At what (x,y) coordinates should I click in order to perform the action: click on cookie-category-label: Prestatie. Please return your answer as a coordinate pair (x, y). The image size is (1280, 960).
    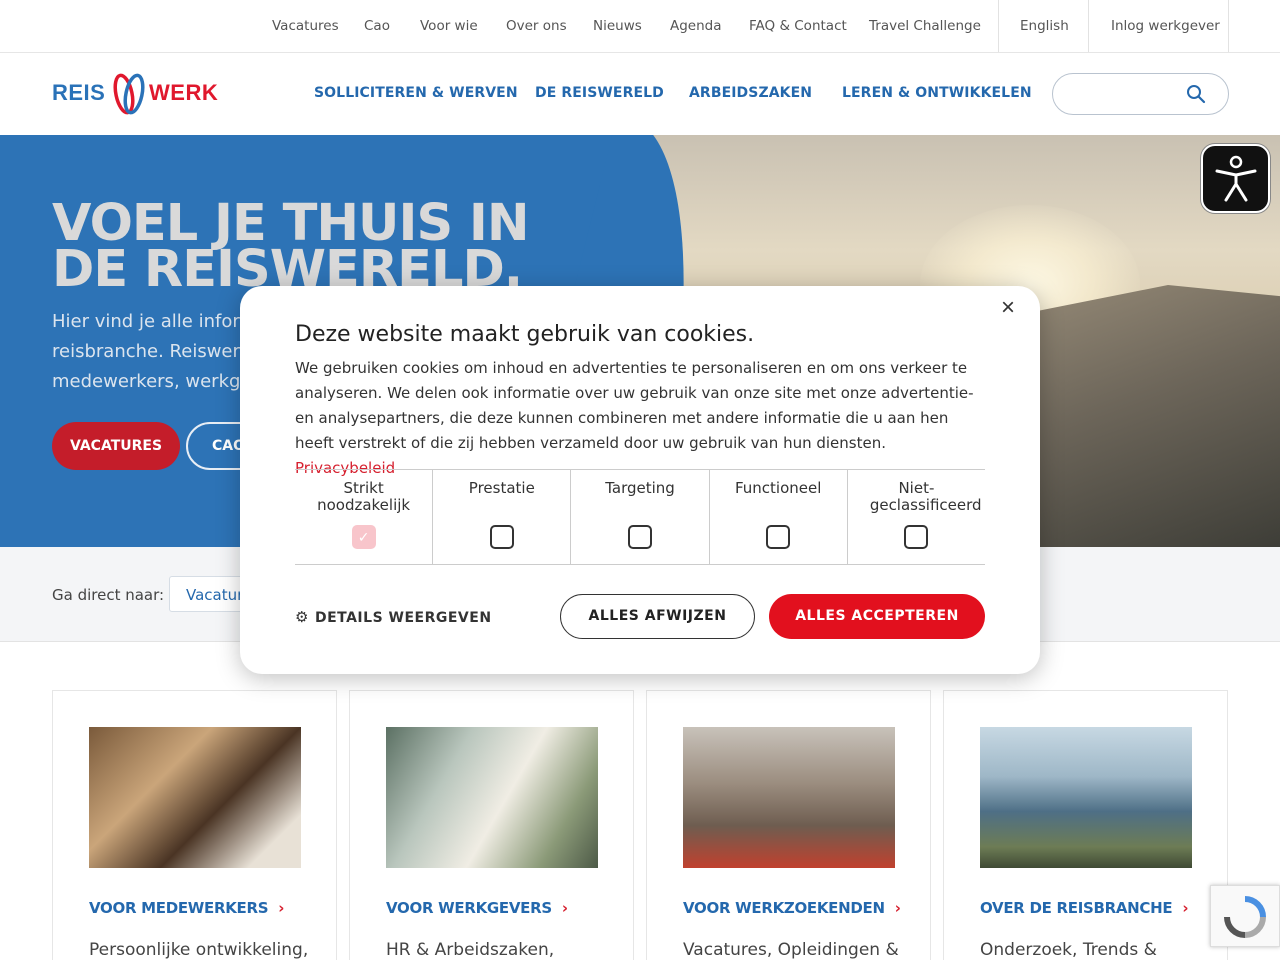
    Looking at the image, I should click on (501, 488).